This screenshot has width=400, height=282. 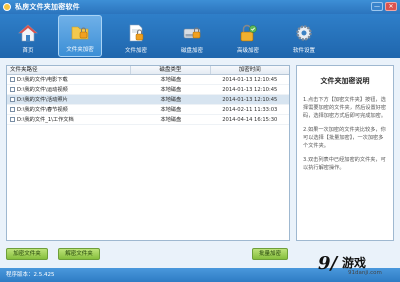 What do you see at coordinates (344, 164) in the screenshot?
I see `help-step: 3.双击列表中已经加密的文件夹，可以执行解密操作。` at bounding box center [344, 164].